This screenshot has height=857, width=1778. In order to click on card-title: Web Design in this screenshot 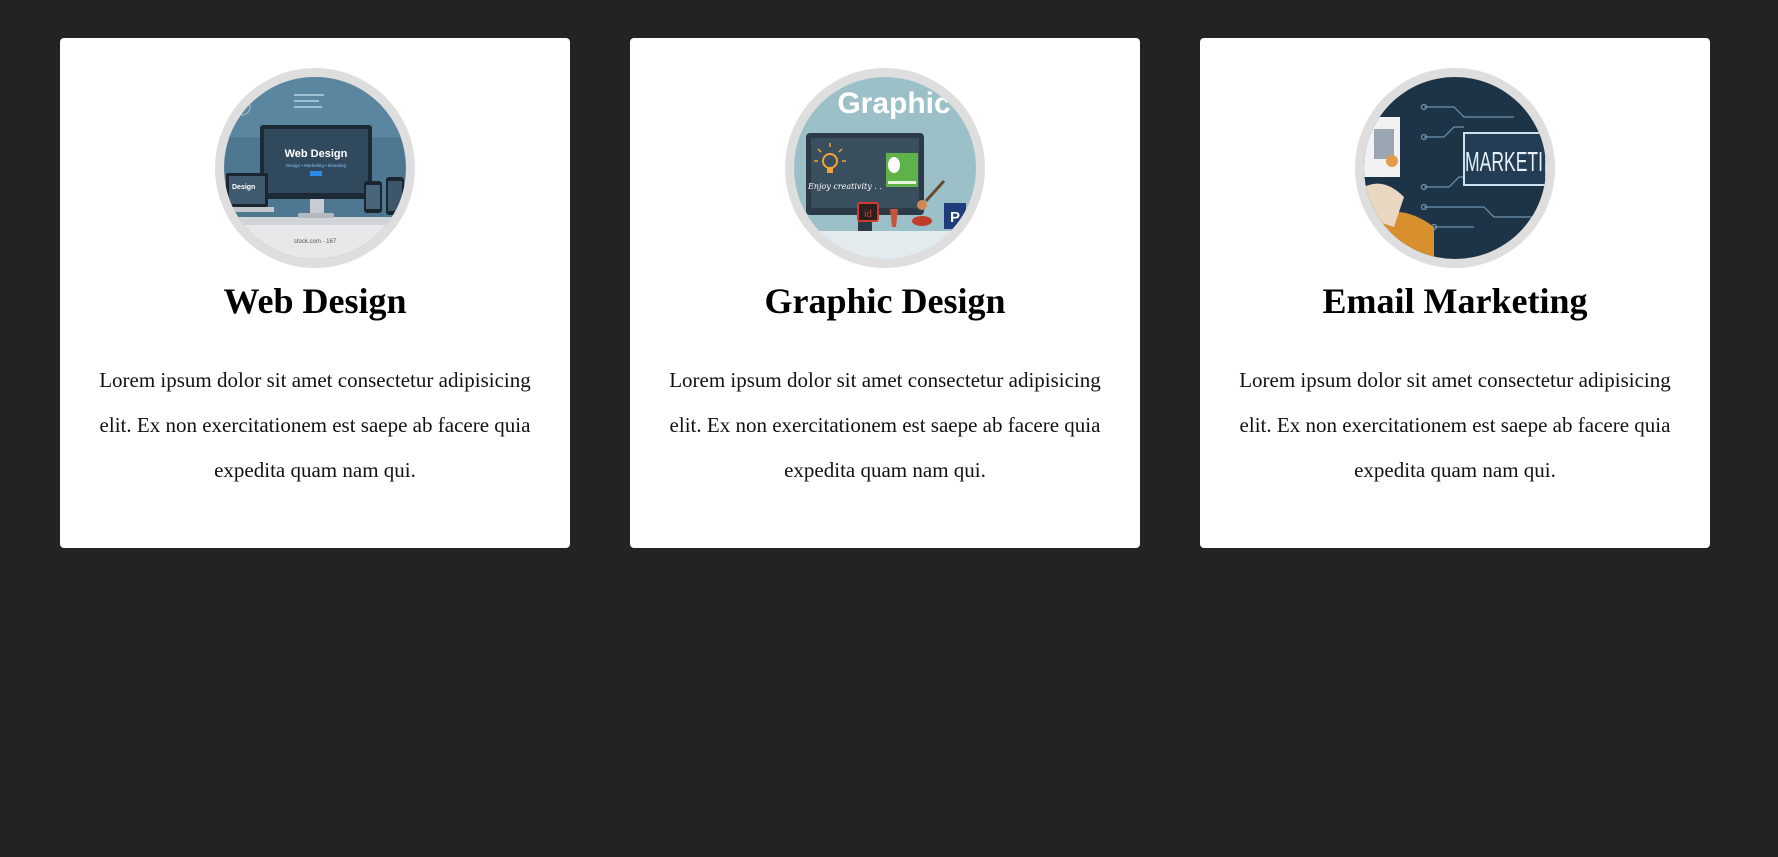, I will do `click(315, 301)`.